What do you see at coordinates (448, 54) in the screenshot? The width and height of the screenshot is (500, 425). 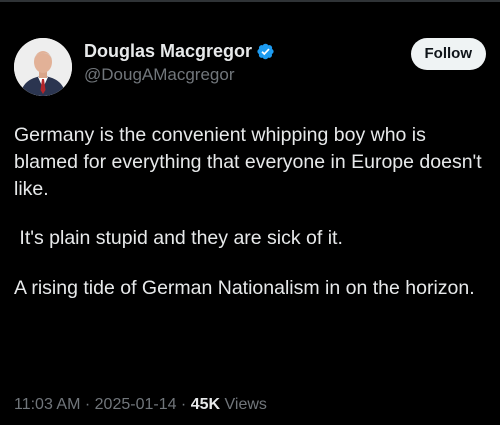 I see `follow-button: Follow` at bounding box center [448, 54].